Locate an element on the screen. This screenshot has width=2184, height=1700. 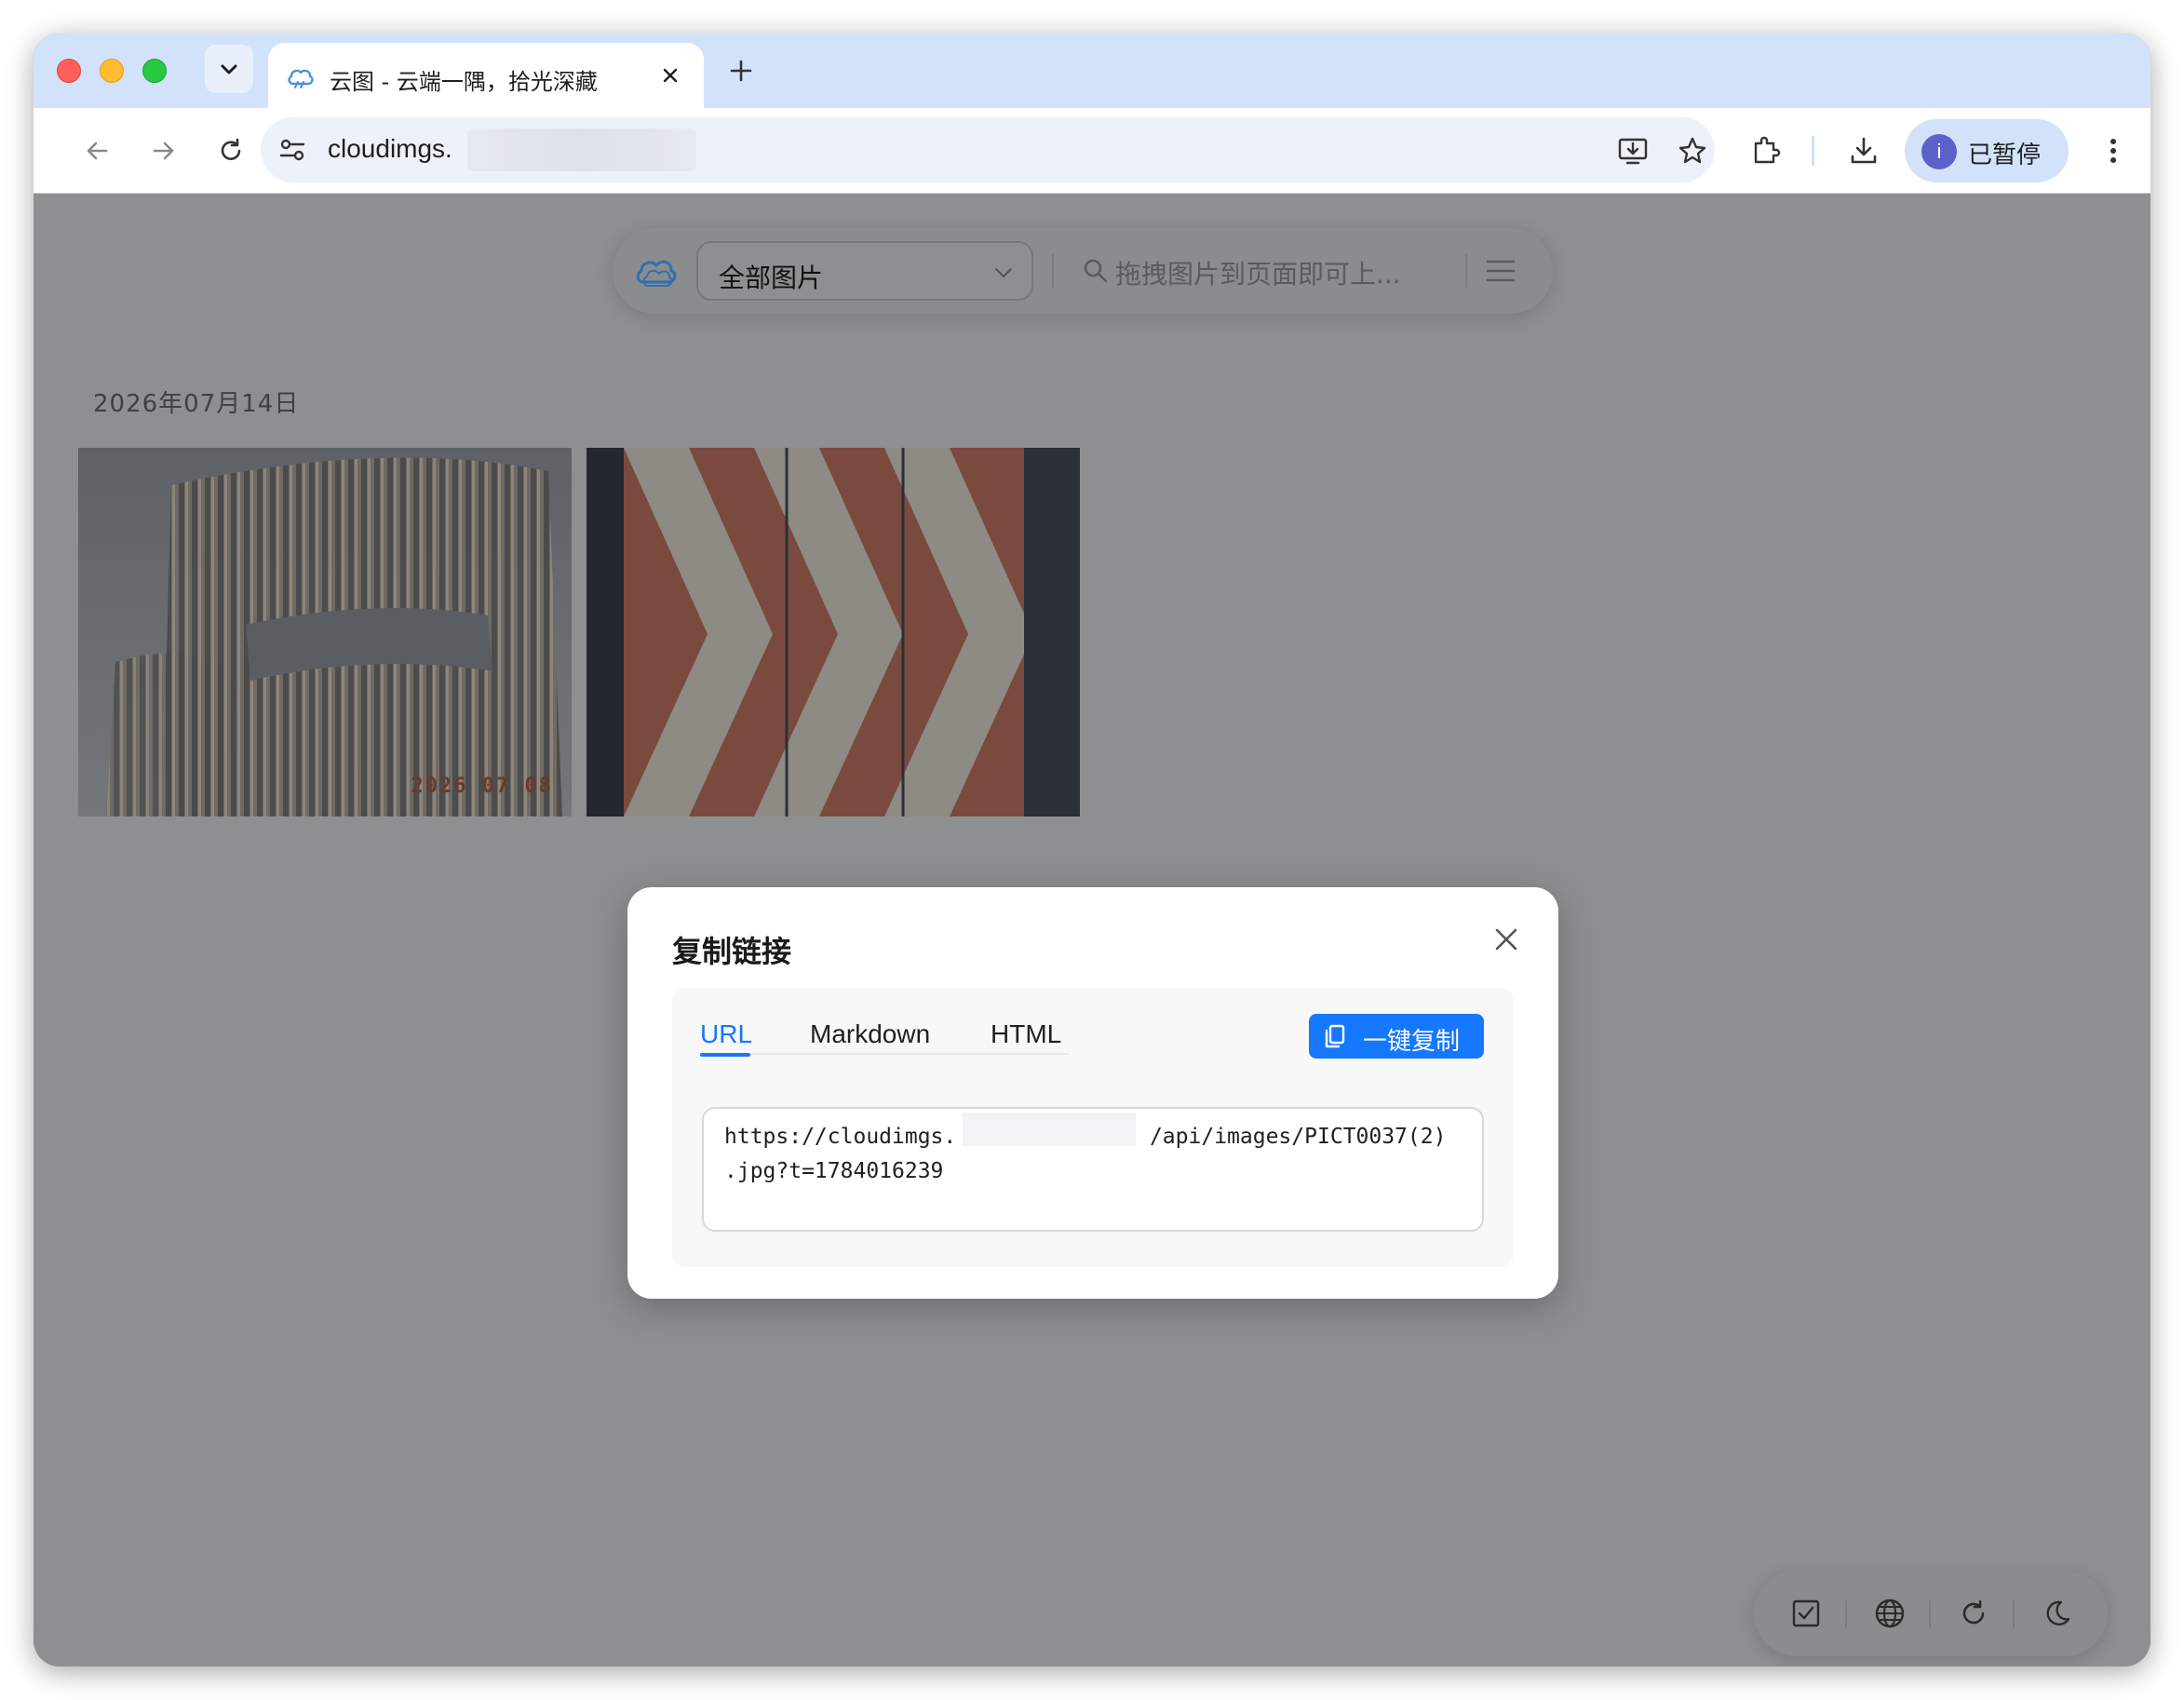
window-close-button is located at coordinates (69, 71).